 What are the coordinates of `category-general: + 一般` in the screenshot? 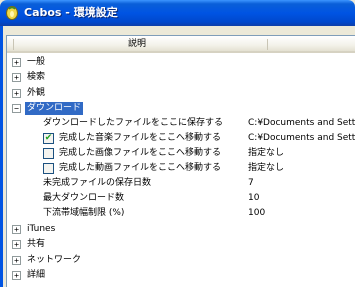 It's located at (181, 62).